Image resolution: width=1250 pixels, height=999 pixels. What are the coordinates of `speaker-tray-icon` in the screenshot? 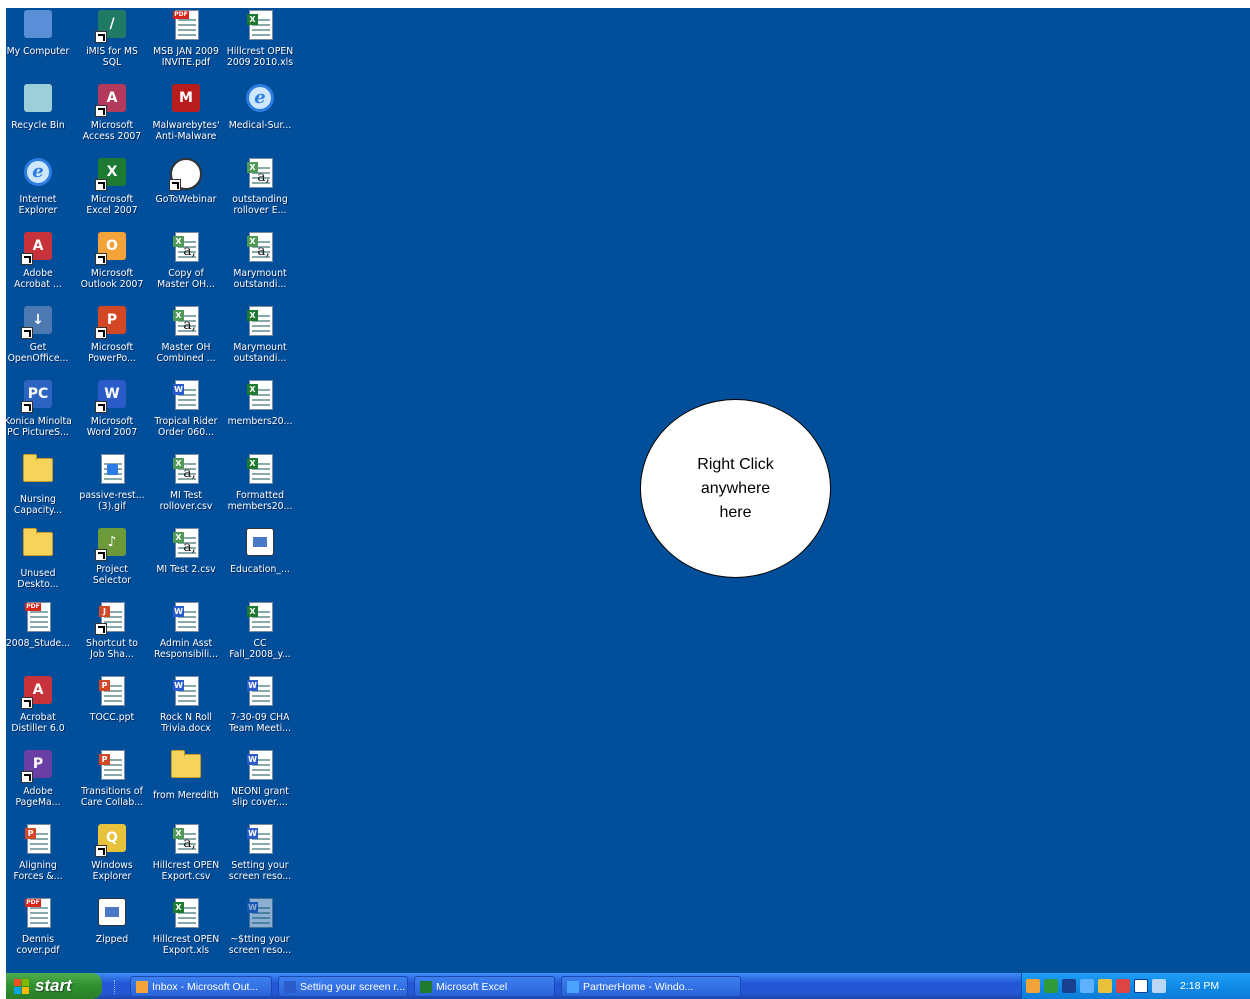 It's located at (1159, 986).